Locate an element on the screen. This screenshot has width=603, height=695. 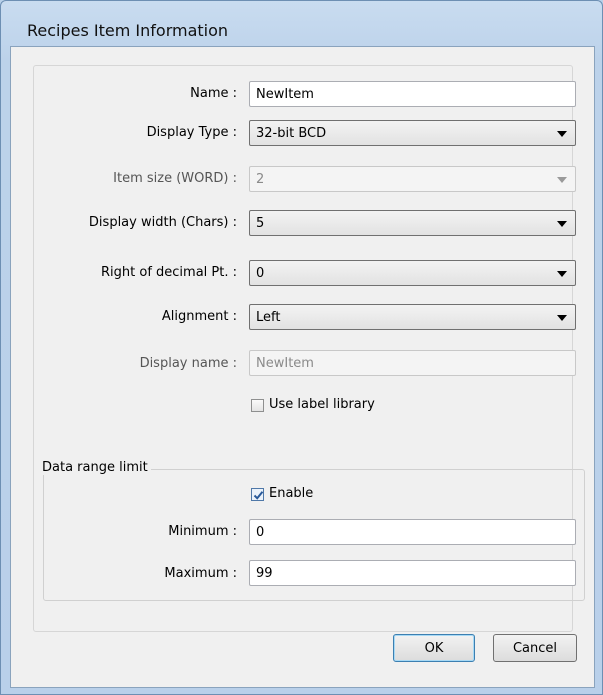
display-type-label: Display Type : is located at coordinates (191, 132).